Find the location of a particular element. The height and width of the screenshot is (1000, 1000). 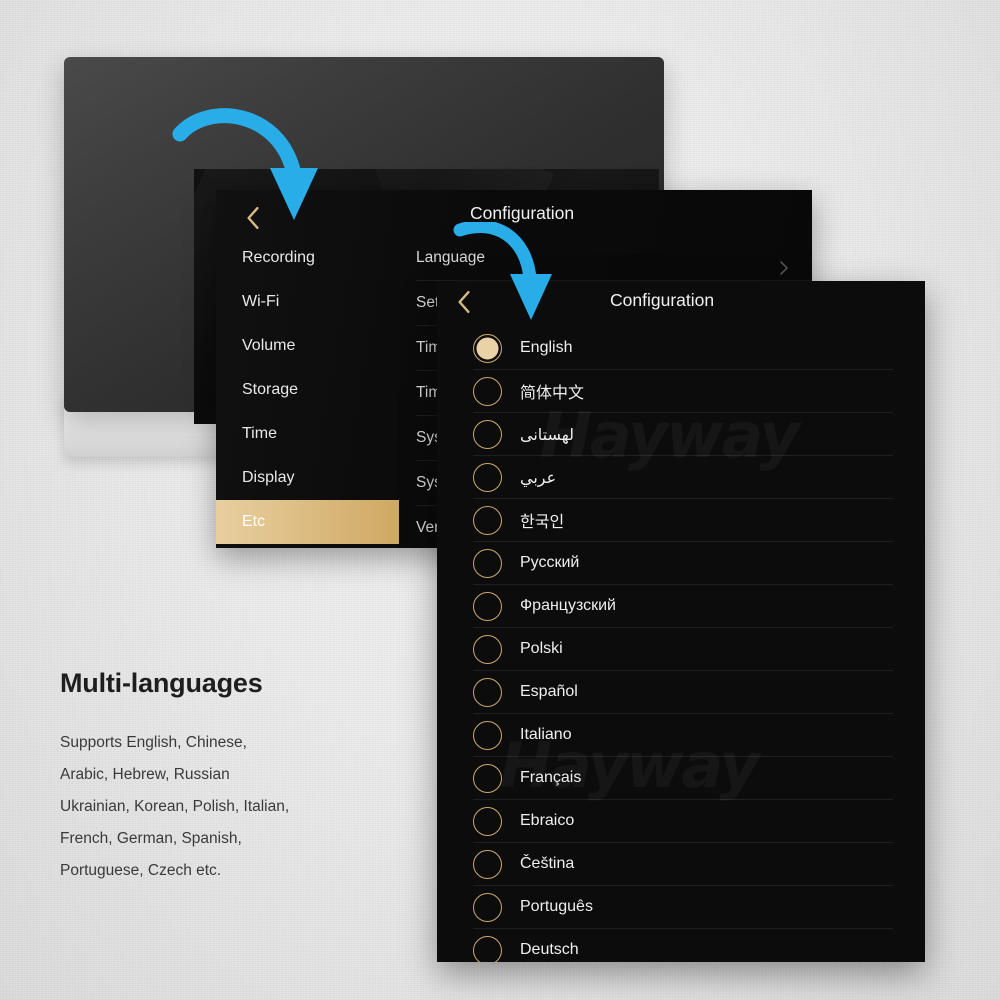

settings-menu-item-time: Time is located at coordinates (304, 434).